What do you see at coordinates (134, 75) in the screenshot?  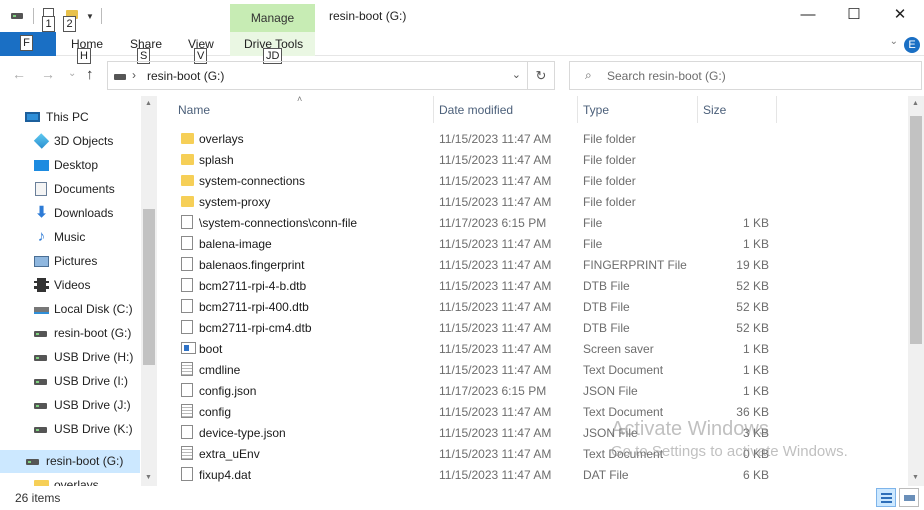 I see `breadcrumb-chevron-icon: ›` at bounding box center [134, 75].